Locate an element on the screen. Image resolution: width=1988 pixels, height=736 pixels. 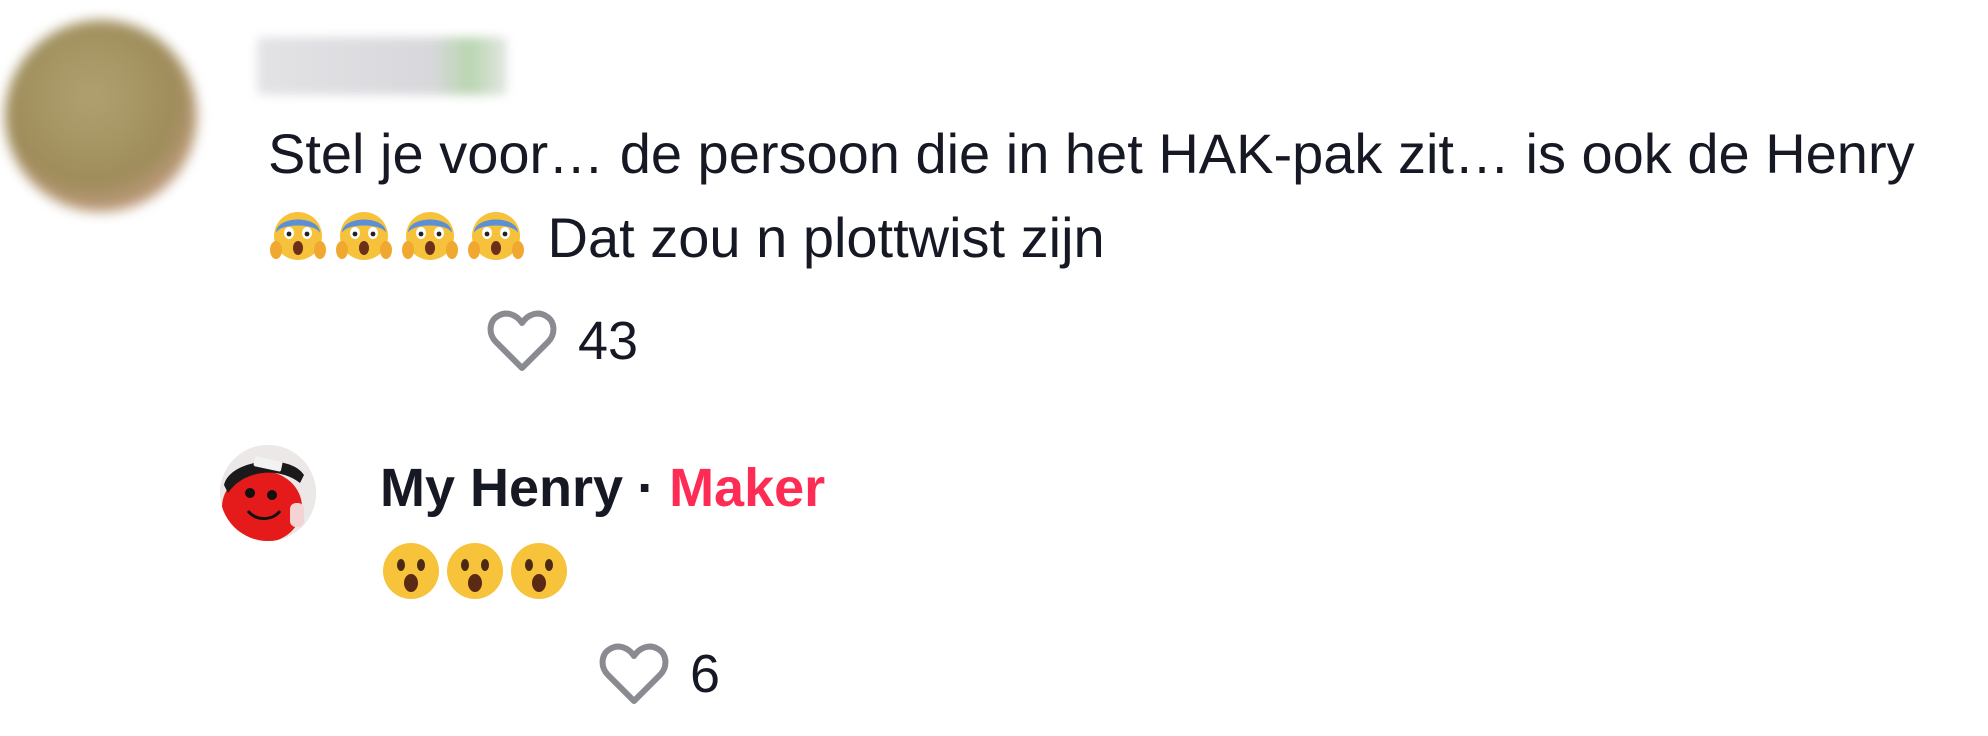
henry-mascot-icon is located at coordinates (268, 493).